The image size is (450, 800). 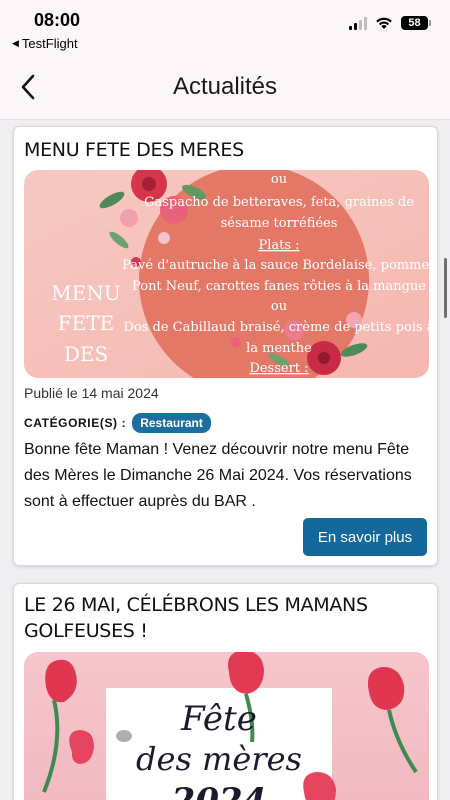 I want to click on battery-level: 58, so click(x=414, y=23).